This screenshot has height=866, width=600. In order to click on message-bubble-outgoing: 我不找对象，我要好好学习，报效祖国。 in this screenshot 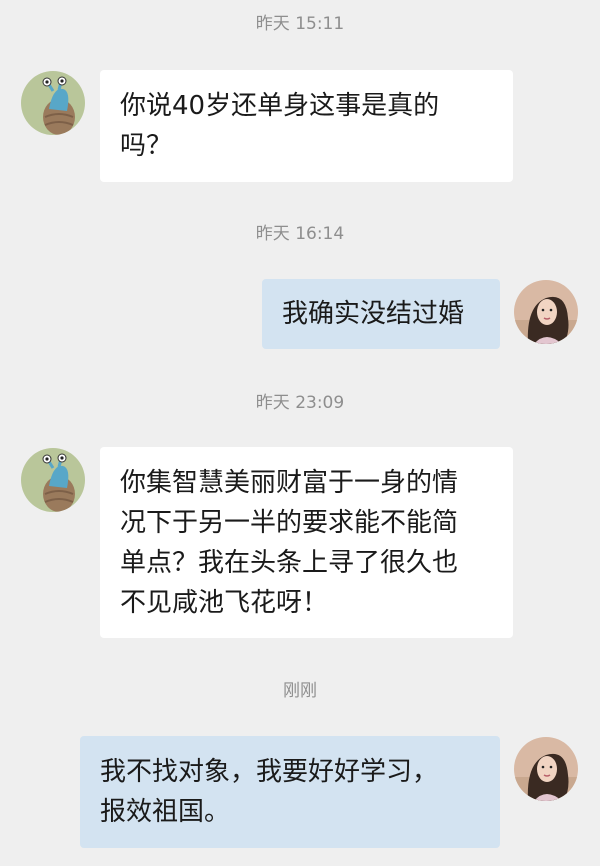, I will do `click(290, 792)`.